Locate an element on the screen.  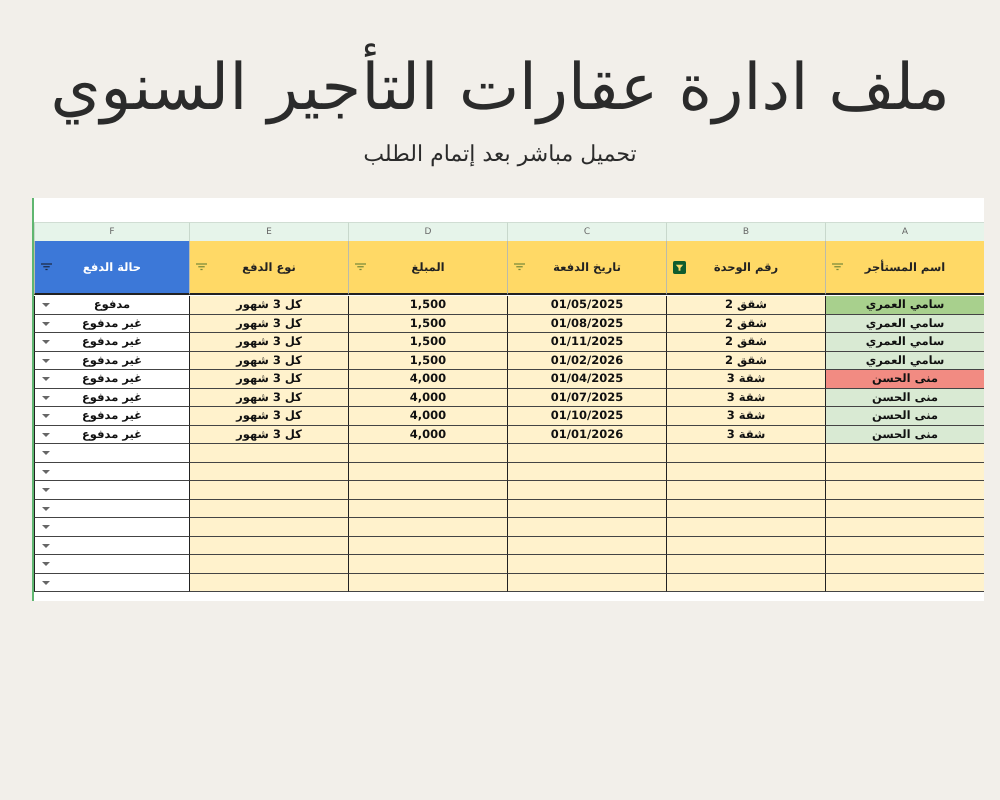
column-header: نوع الدفع is located at coordinates (268, 267).